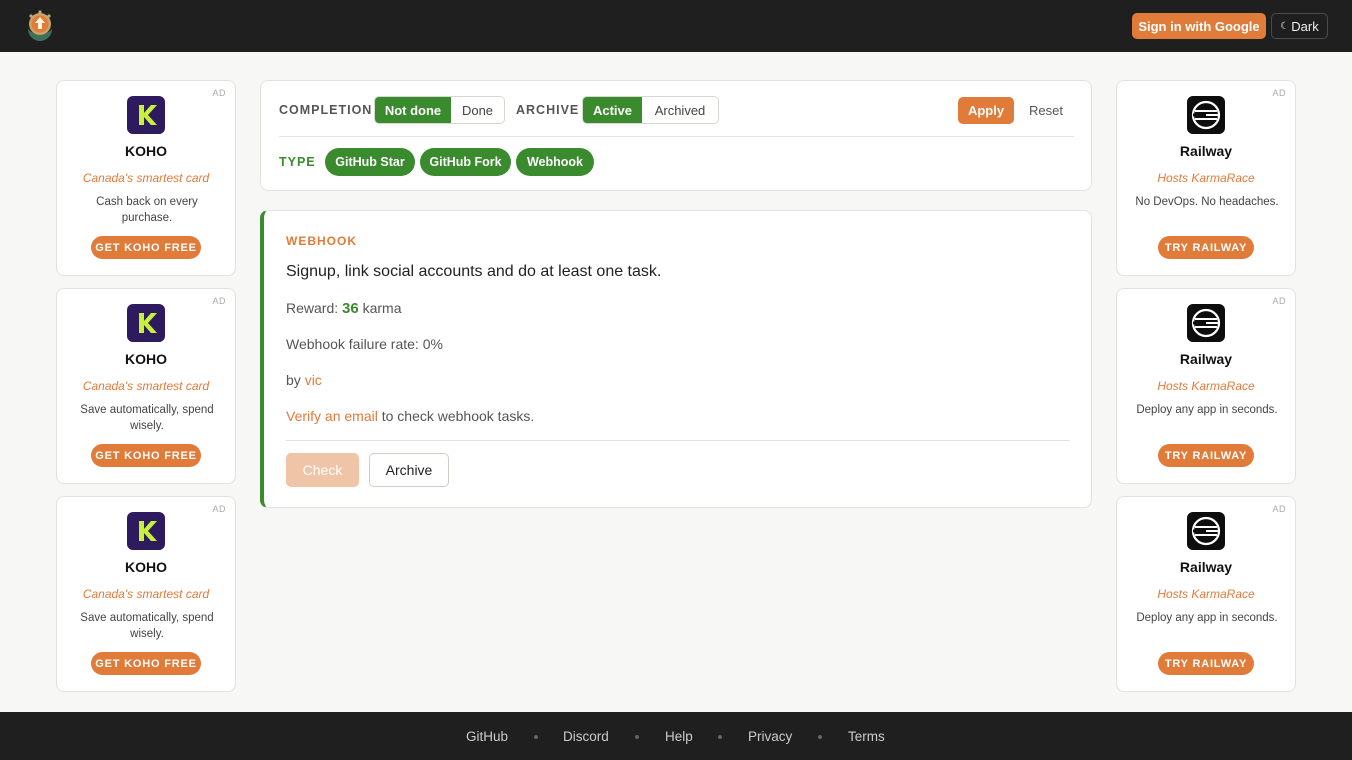  What do you see at coordinates (678, 440) in the screenshot?
I see `task-divider` at bounding box center [678, 440].